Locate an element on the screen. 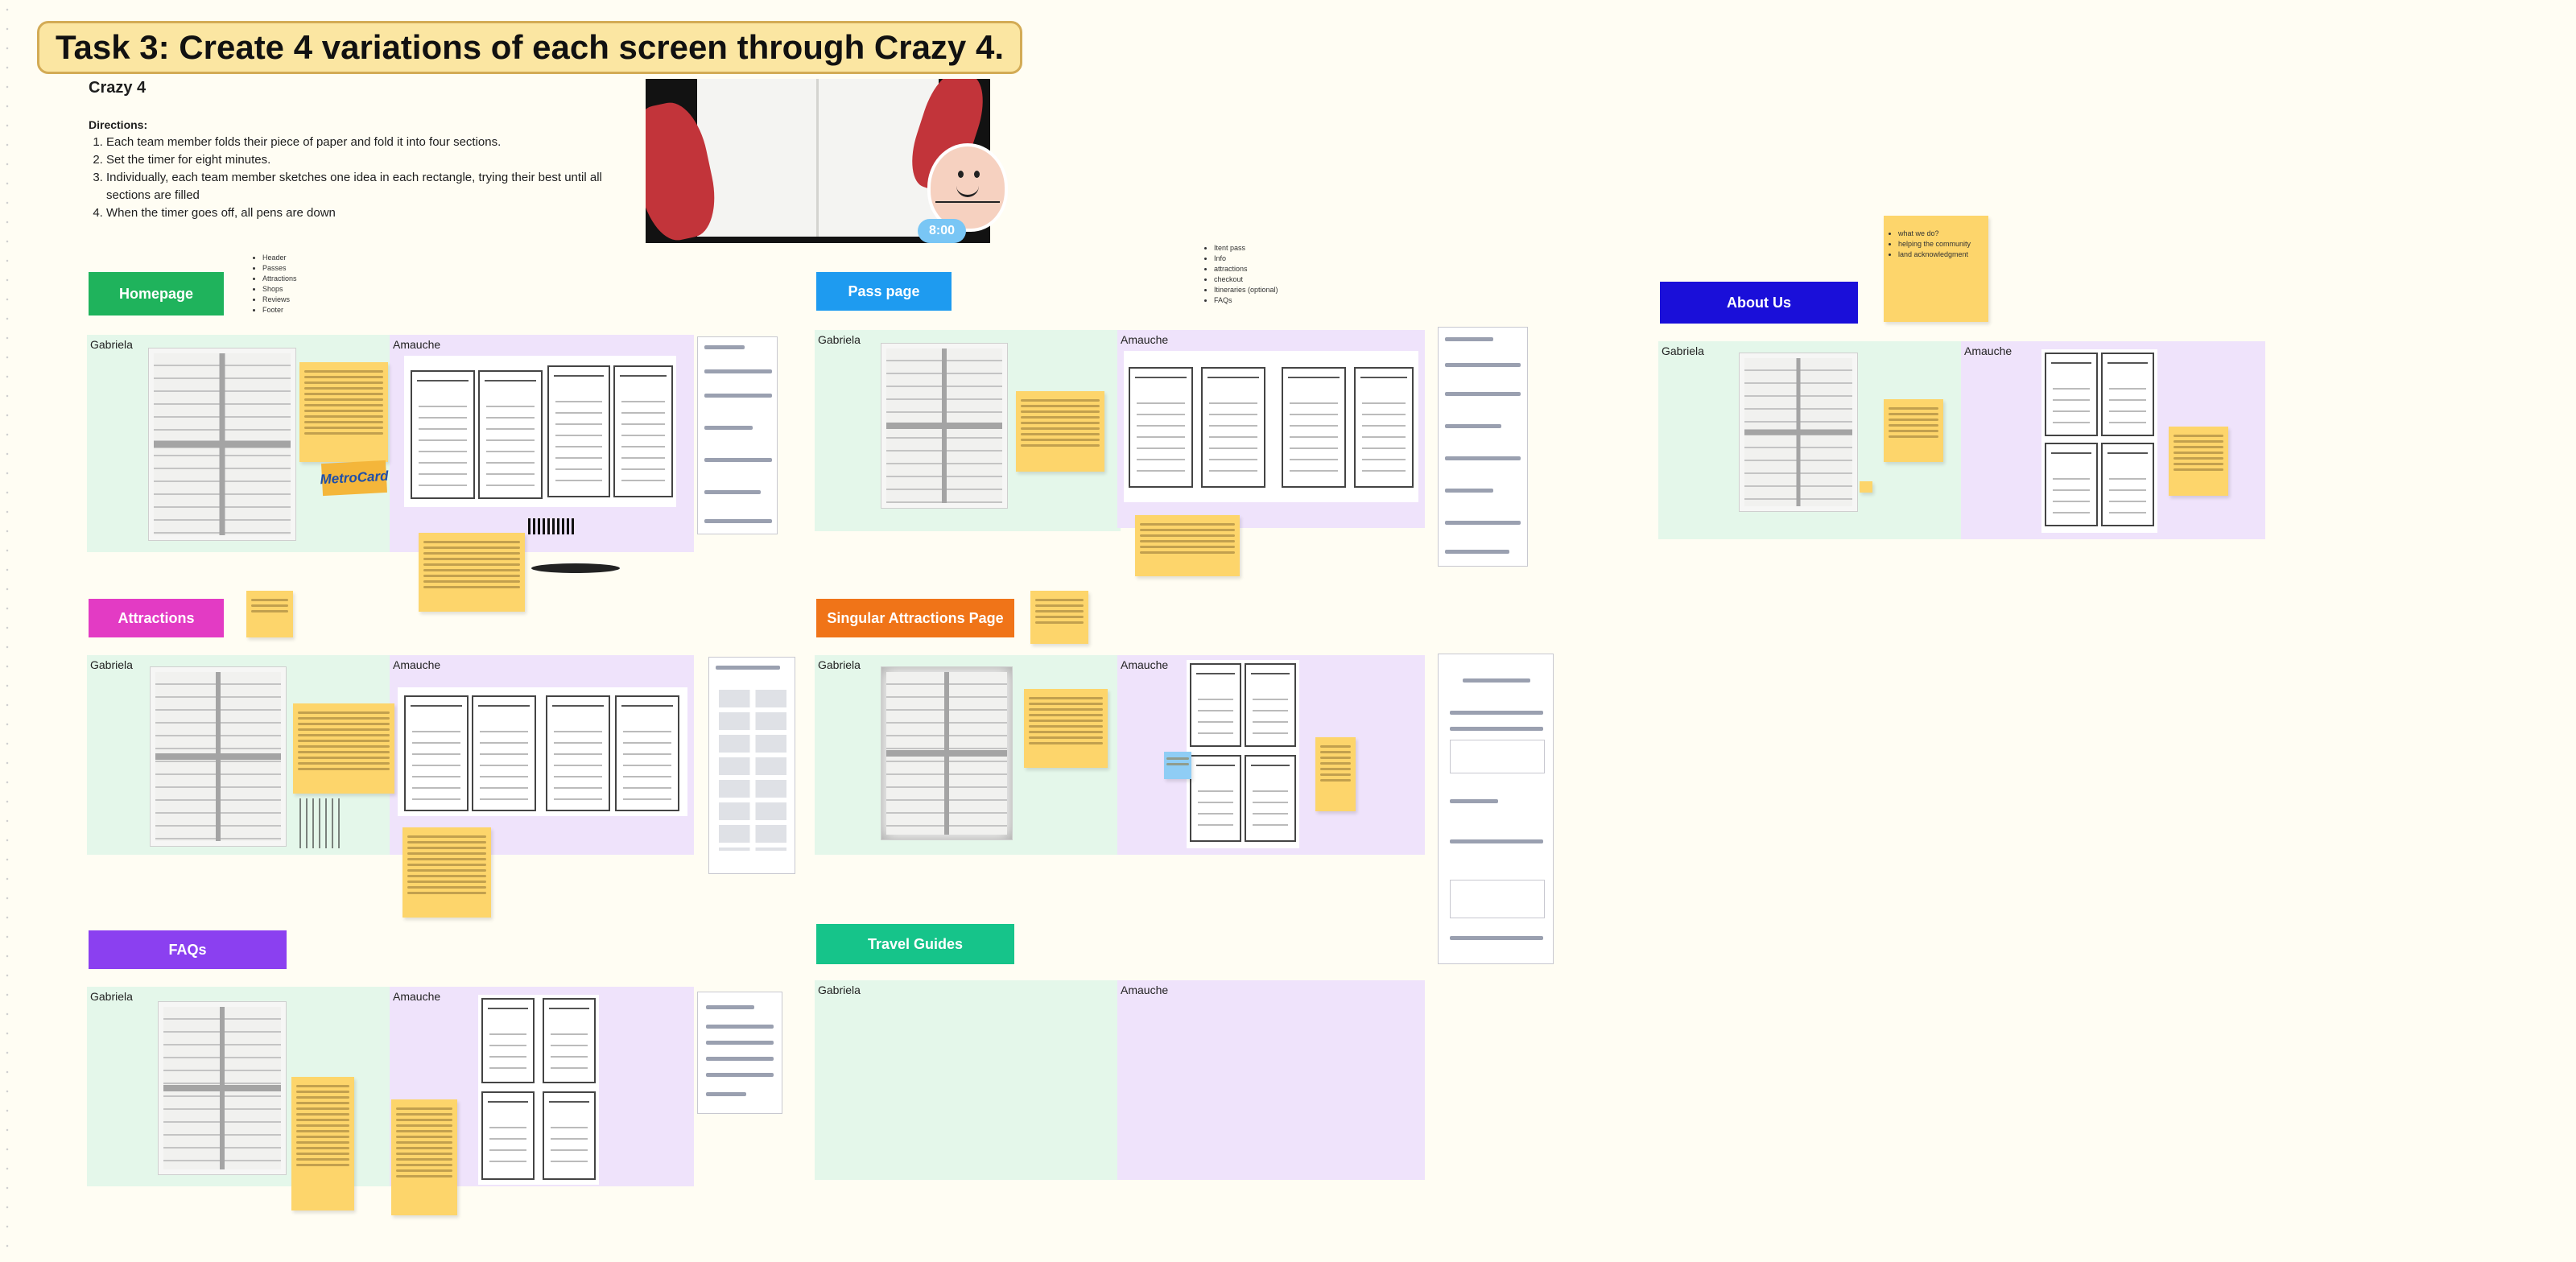  pass-paper-sketch is located at coordinates (944, 426).